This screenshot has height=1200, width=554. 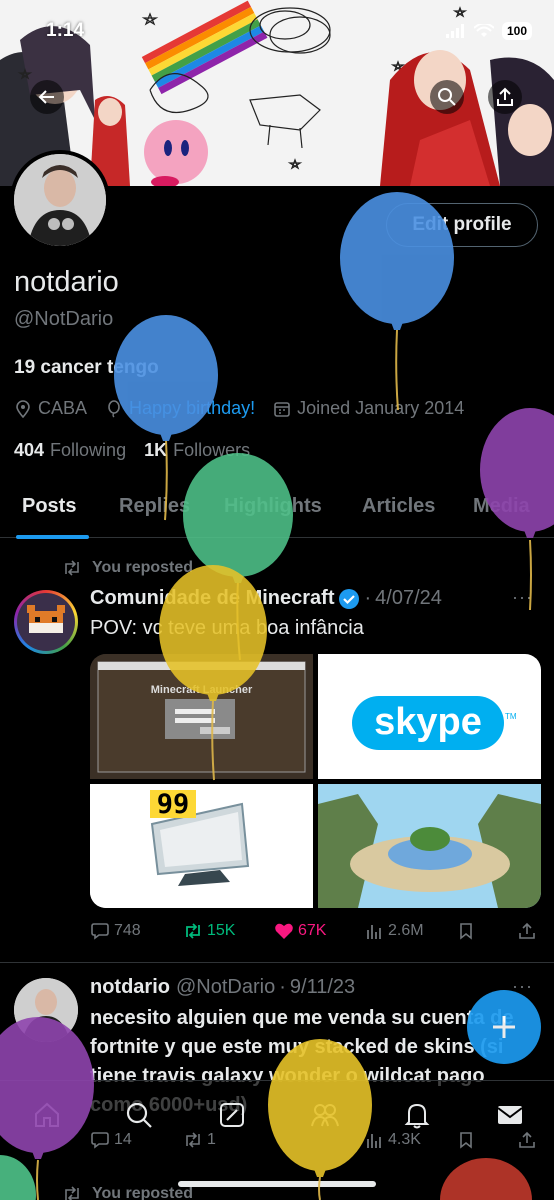 I want to click on like-count: 67K, so click(x=312, y=930).